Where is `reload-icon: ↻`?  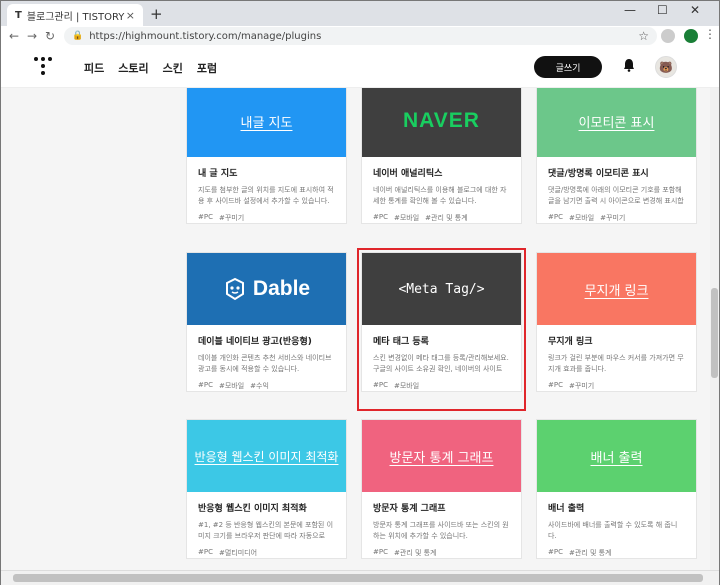
reload-icon: ↻ is located at coordinates (50, 36).